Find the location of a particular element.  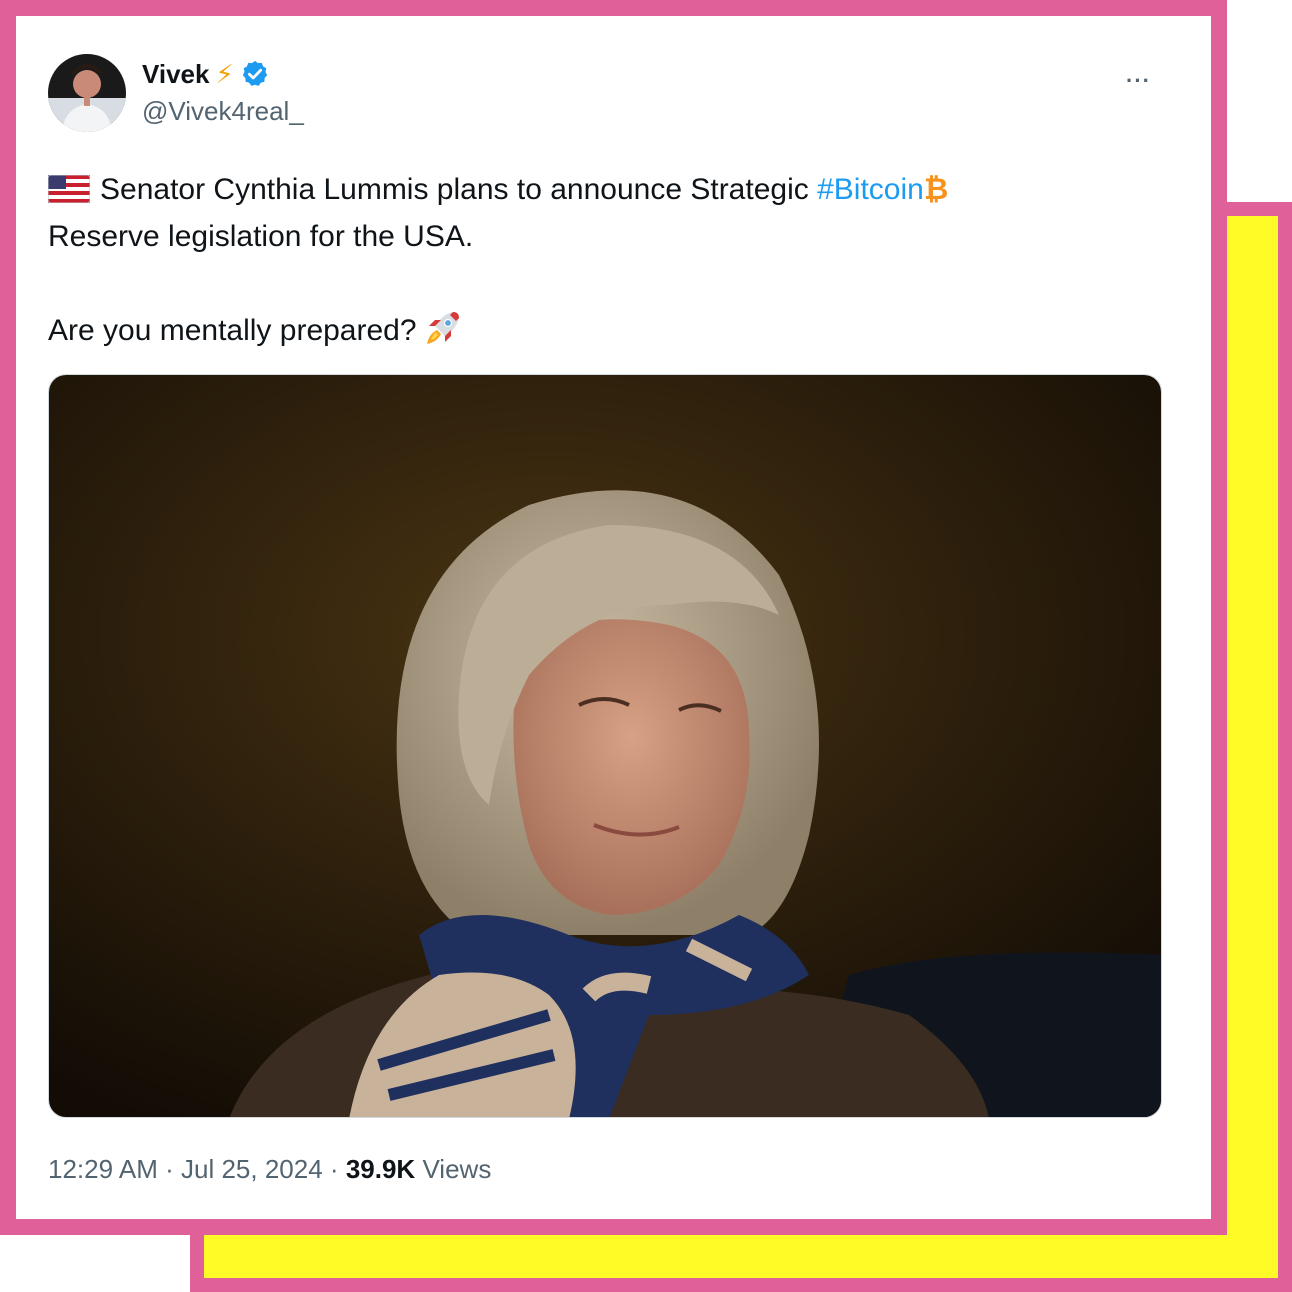

tweet-question: Are you mentally prepared? is located at coordinates (232, 330).